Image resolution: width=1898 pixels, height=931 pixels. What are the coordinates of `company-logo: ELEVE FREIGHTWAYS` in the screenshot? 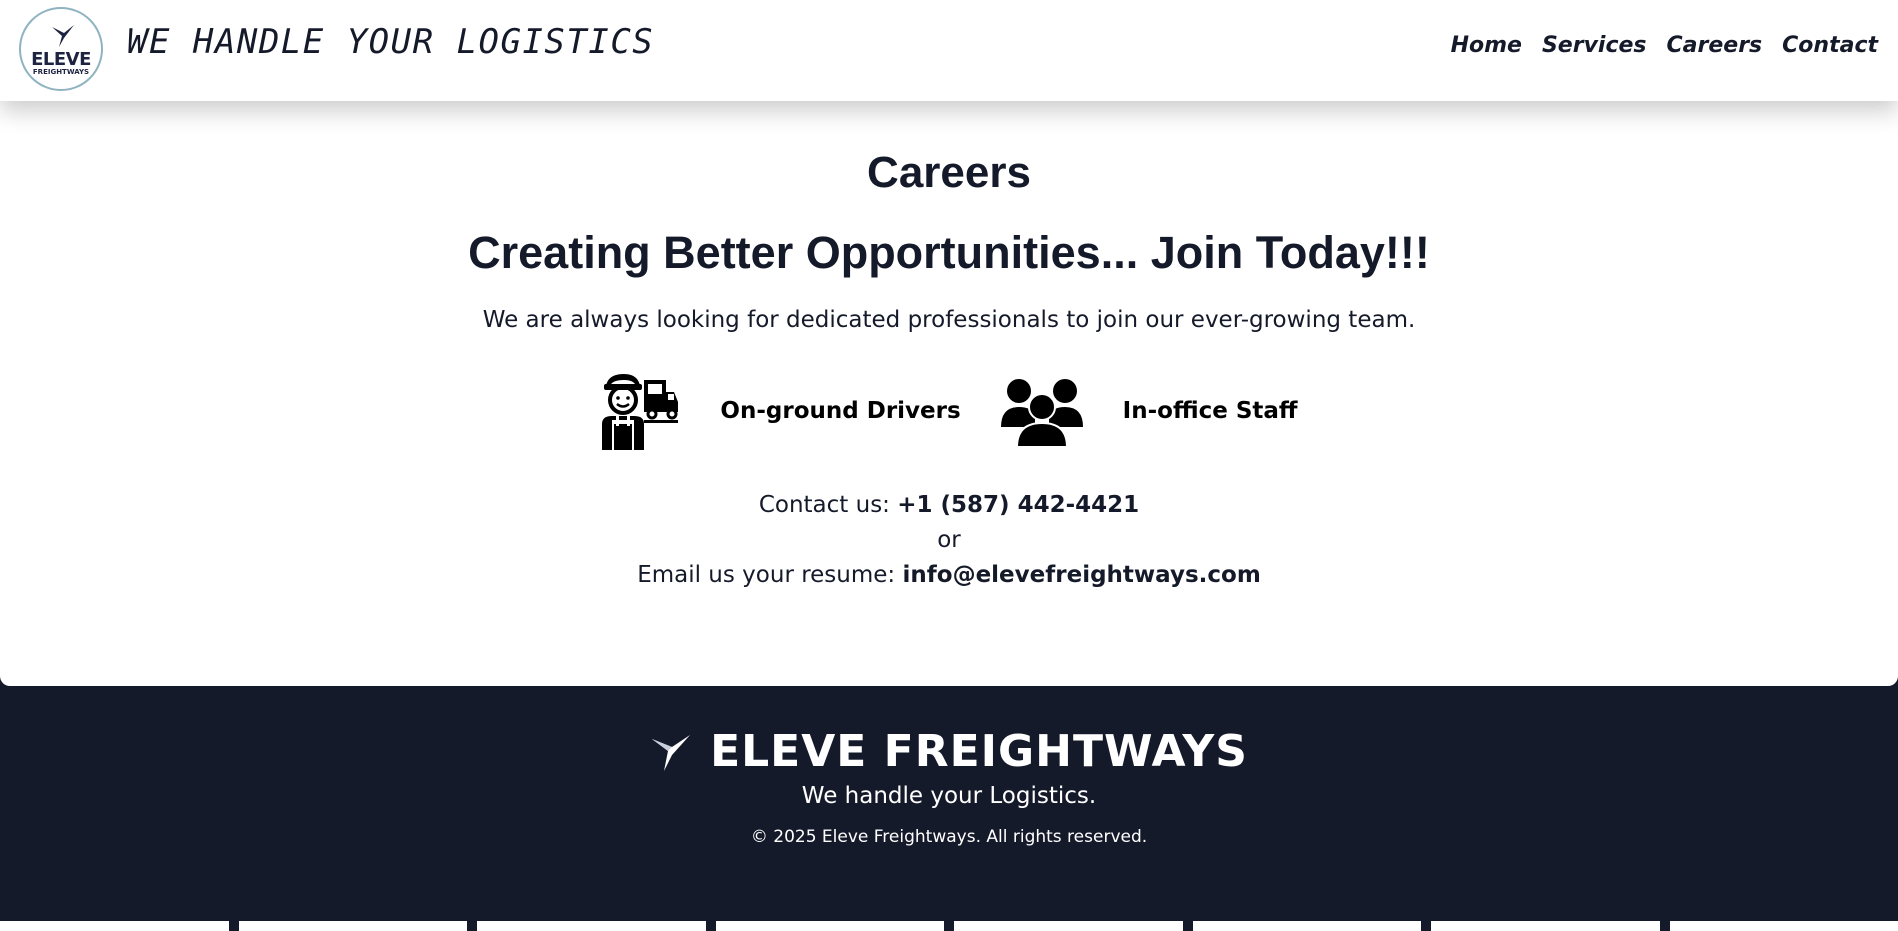 It's located at (61, 49).